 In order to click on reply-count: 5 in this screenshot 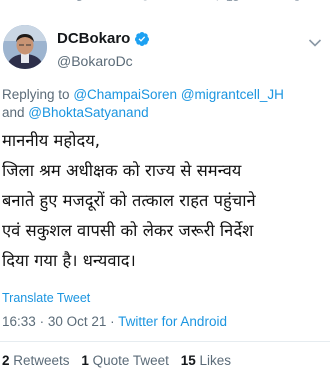, I will do `click(79, 2)`.